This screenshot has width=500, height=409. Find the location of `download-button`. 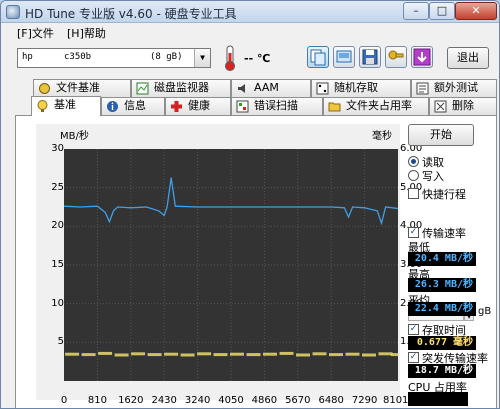

download-button is located at coordinates (422, 57).